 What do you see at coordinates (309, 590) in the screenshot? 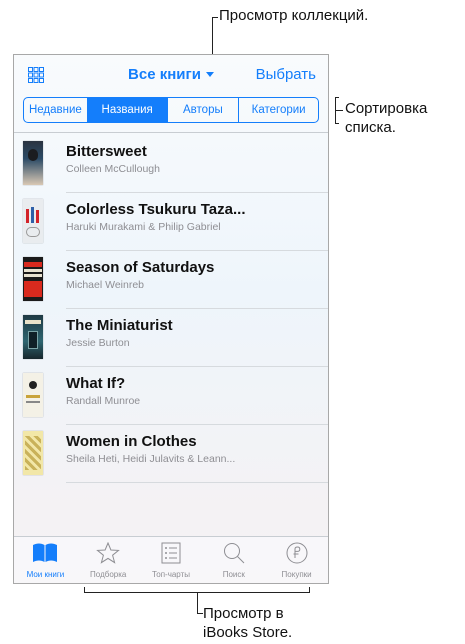
I see `store-callout-bracket-right` at bounding box center [309, 590].